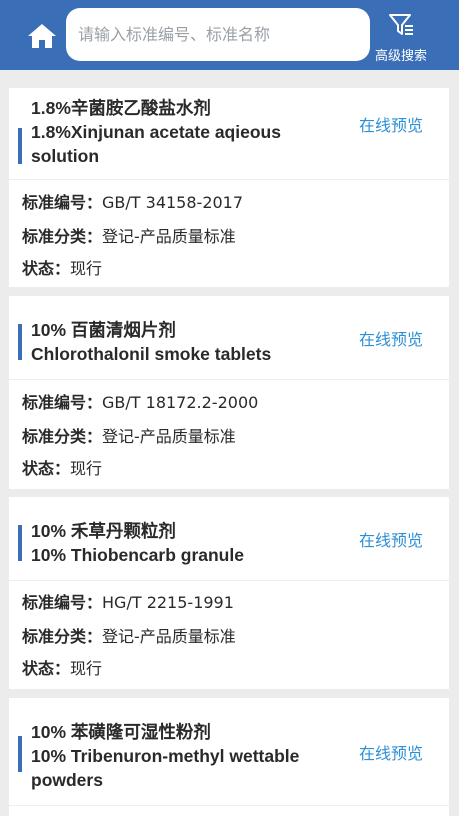 The width and height of the screenshot is (459, 816). I want to click on item-title-en: 10% Tribenuron-methyl wettable powders, so click(165, 768).